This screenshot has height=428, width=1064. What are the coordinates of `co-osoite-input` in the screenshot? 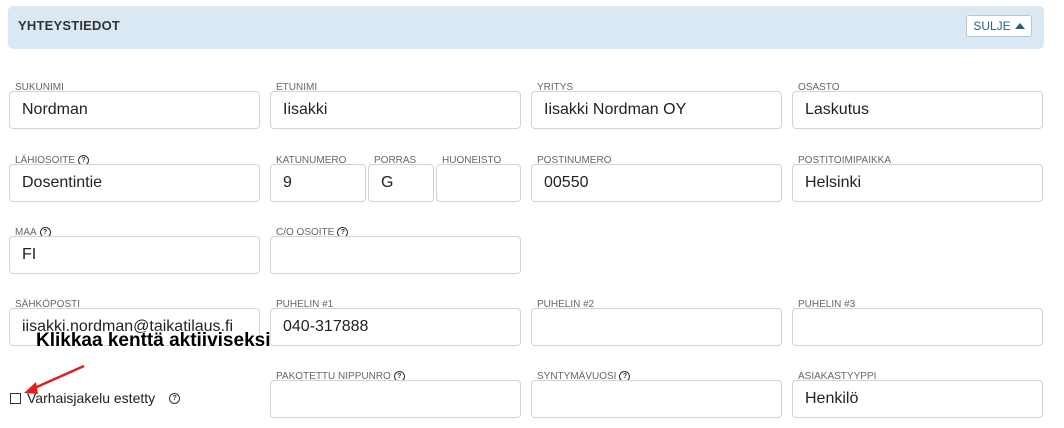 It's located at (395, 255).